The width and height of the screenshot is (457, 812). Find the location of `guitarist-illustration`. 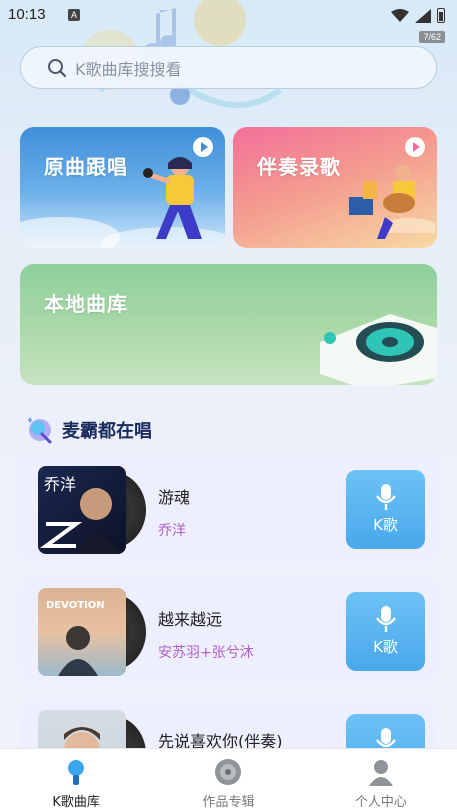

guitarist-illustration is located at coordinates (392, 202).